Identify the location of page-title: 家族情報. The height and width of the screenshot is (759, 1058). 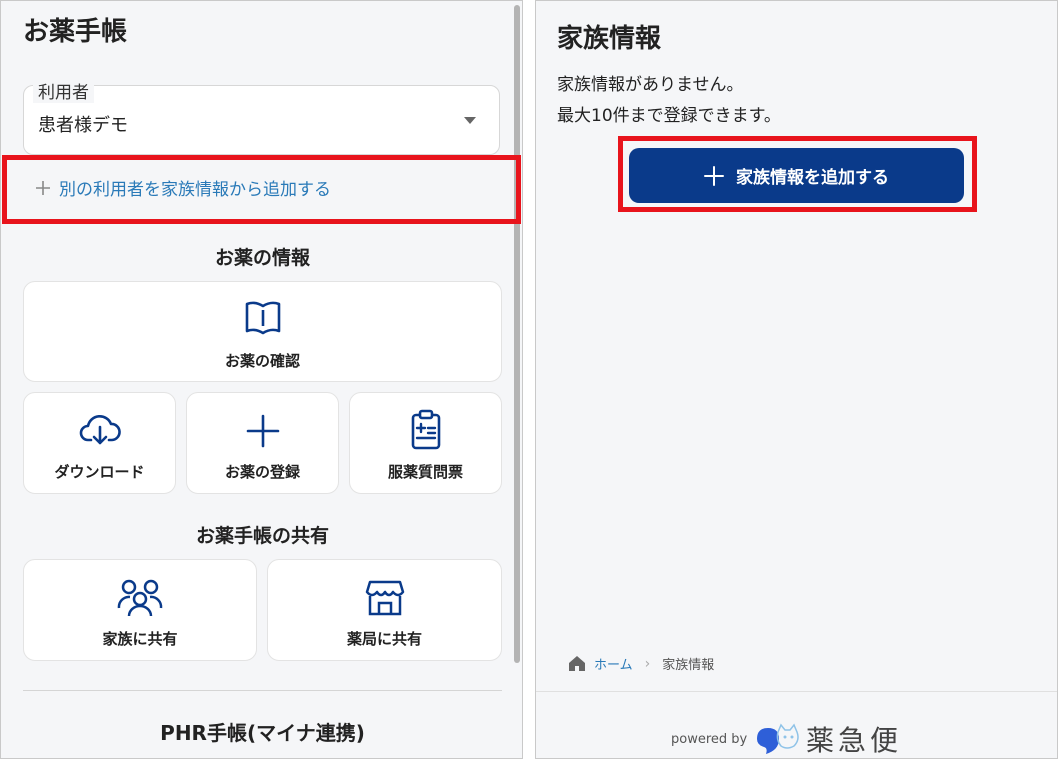
(609, 39).